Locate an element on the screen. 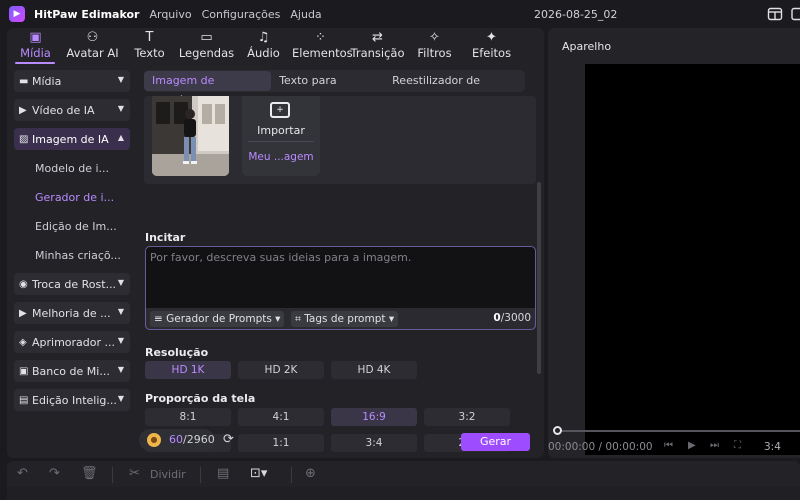 The width and height of the screenshot is (800, 500). tab-filtros: ✧ Filtros is located at coordinates (434, 46).